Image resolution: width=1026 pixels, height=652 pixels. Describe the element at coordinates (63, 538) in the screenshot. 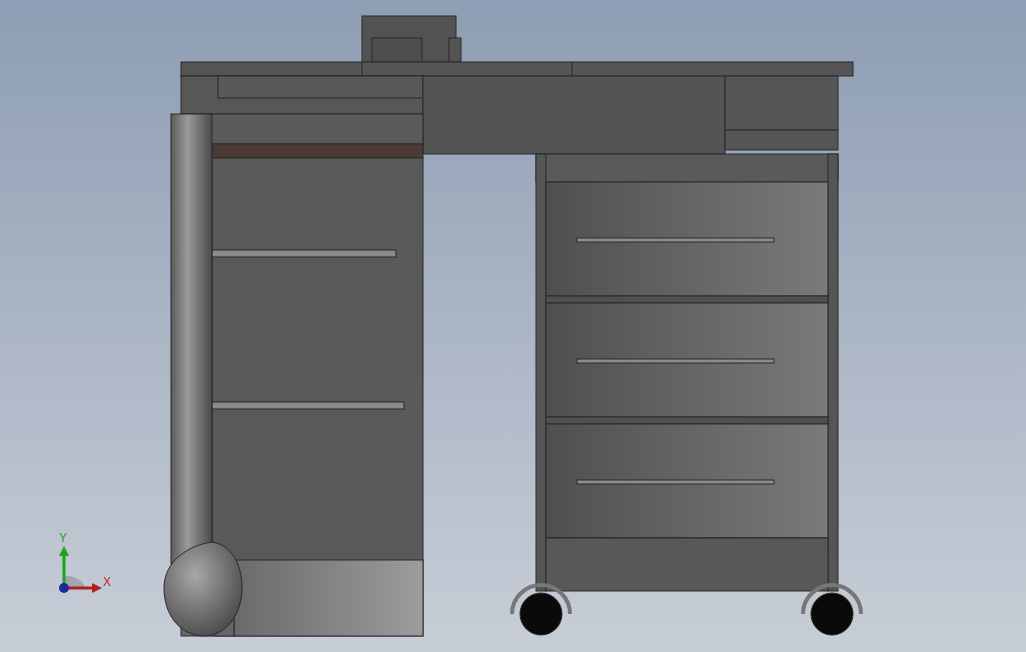

I see `axis-label: Y` at that location.